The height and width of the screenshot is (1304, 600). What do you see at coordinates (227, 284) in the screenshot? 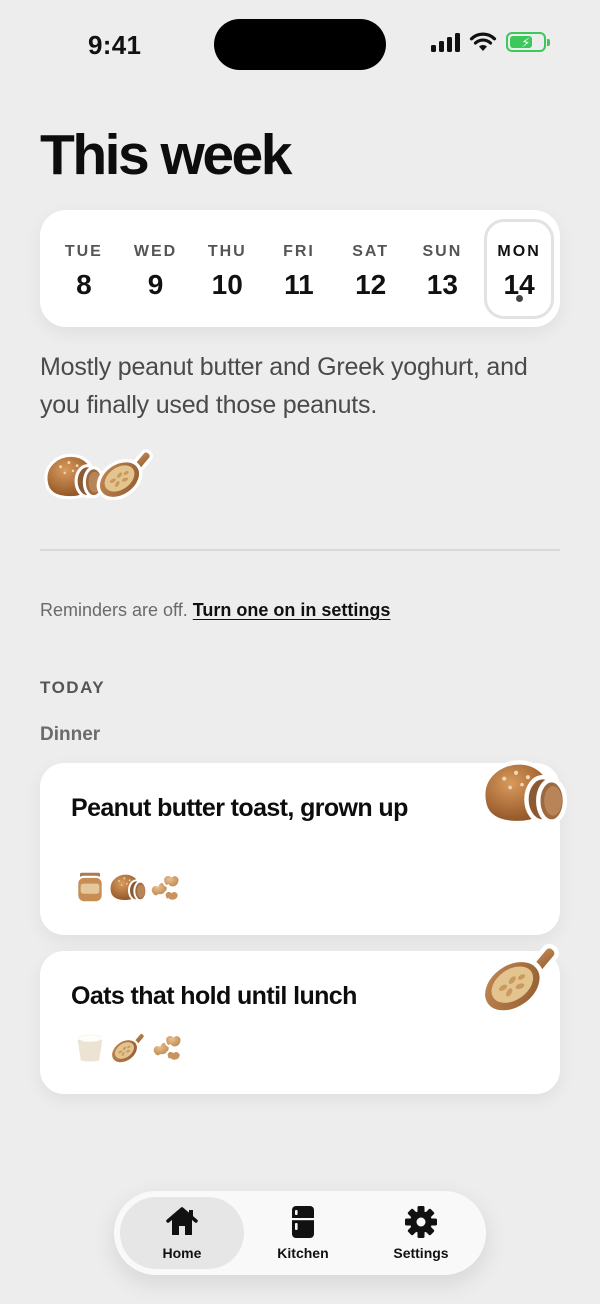
I see `day-number: 10` at bounding box center [227, 284].